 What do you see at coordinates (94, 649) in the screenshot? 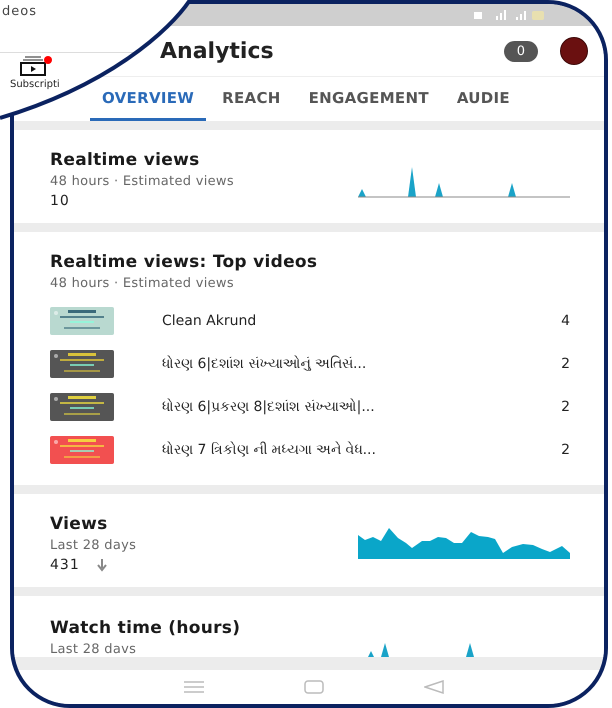
I see `card-subtitle: Last 28 davs` at bounding box center [94, 649].